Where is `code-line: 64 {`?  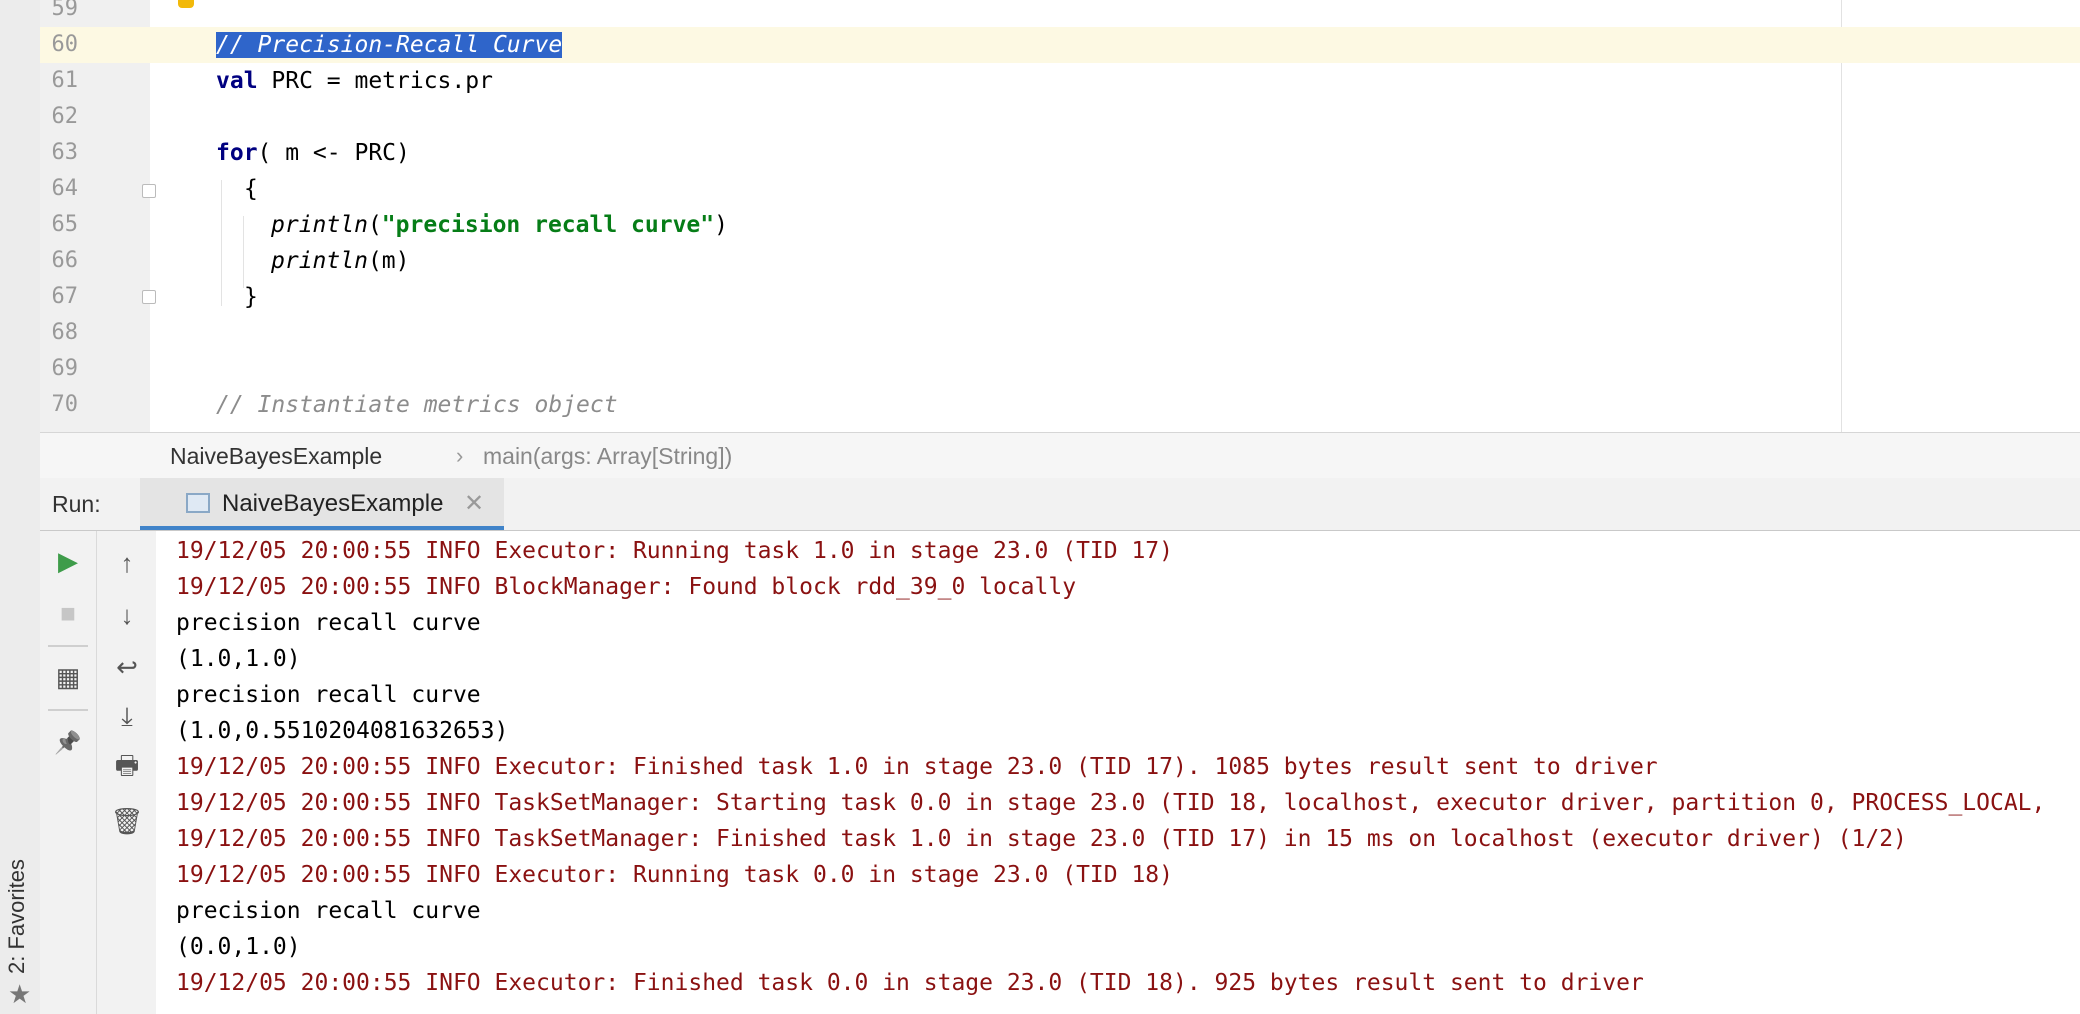 code-line: 64 { is located at coordinates (1060, 189).